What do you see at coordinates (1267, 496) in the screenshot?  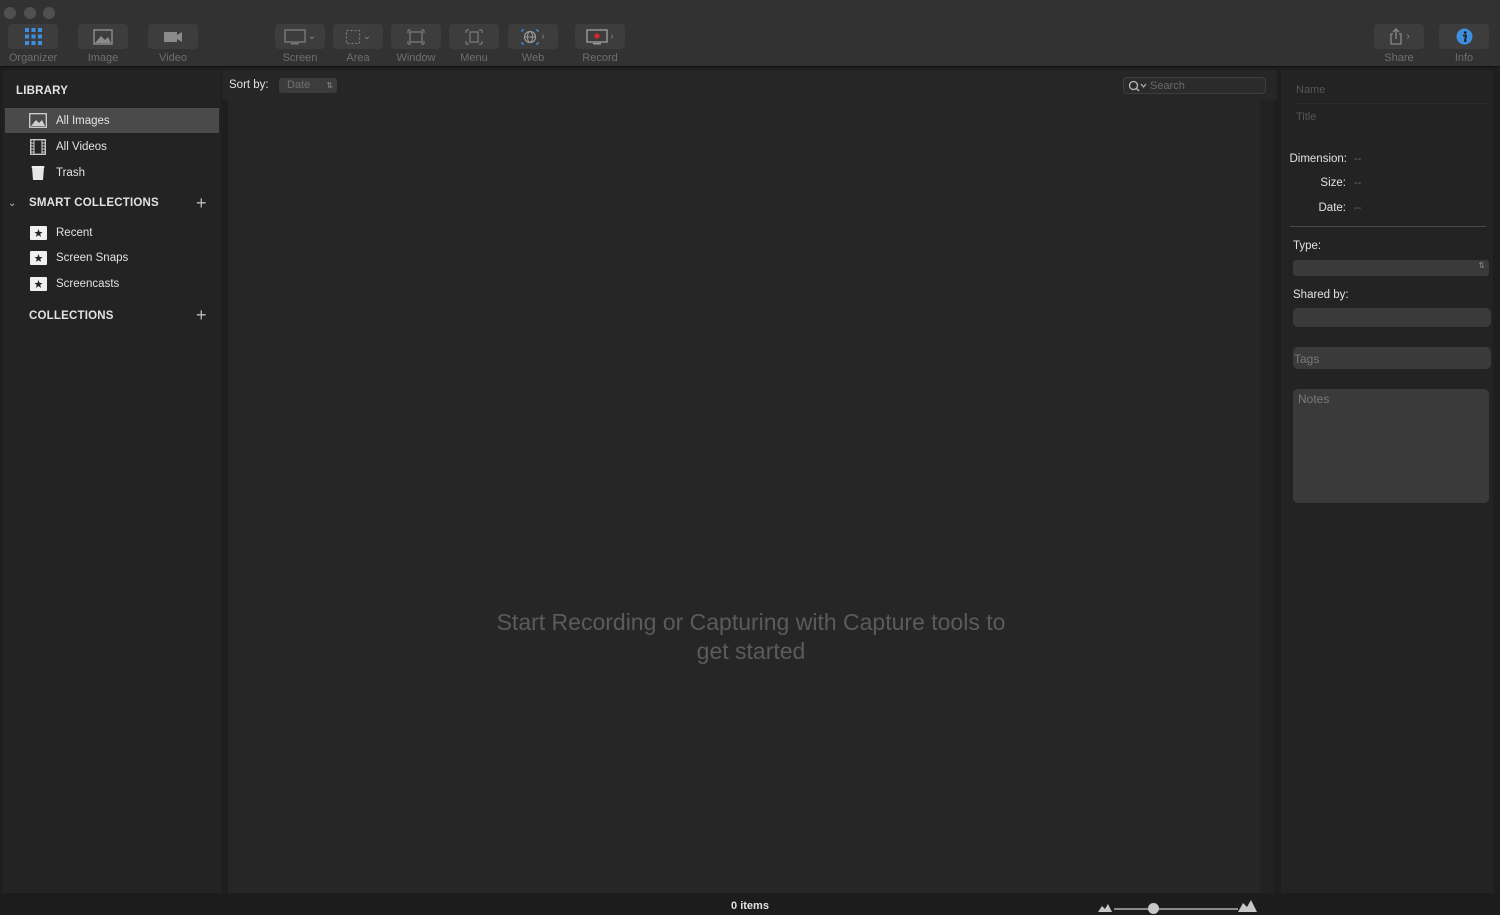 I see `scrollbar` at bounding box center [1267, 496].